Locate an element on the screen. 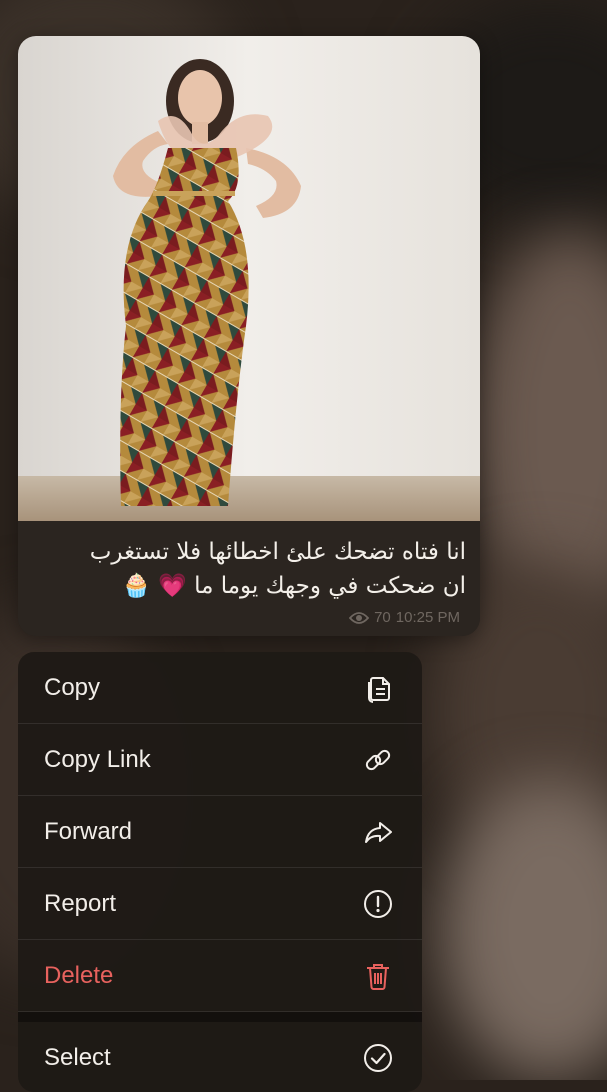 The image size is (607, 1092). menu-item-label: Forward is located at coordinates (88, 831).